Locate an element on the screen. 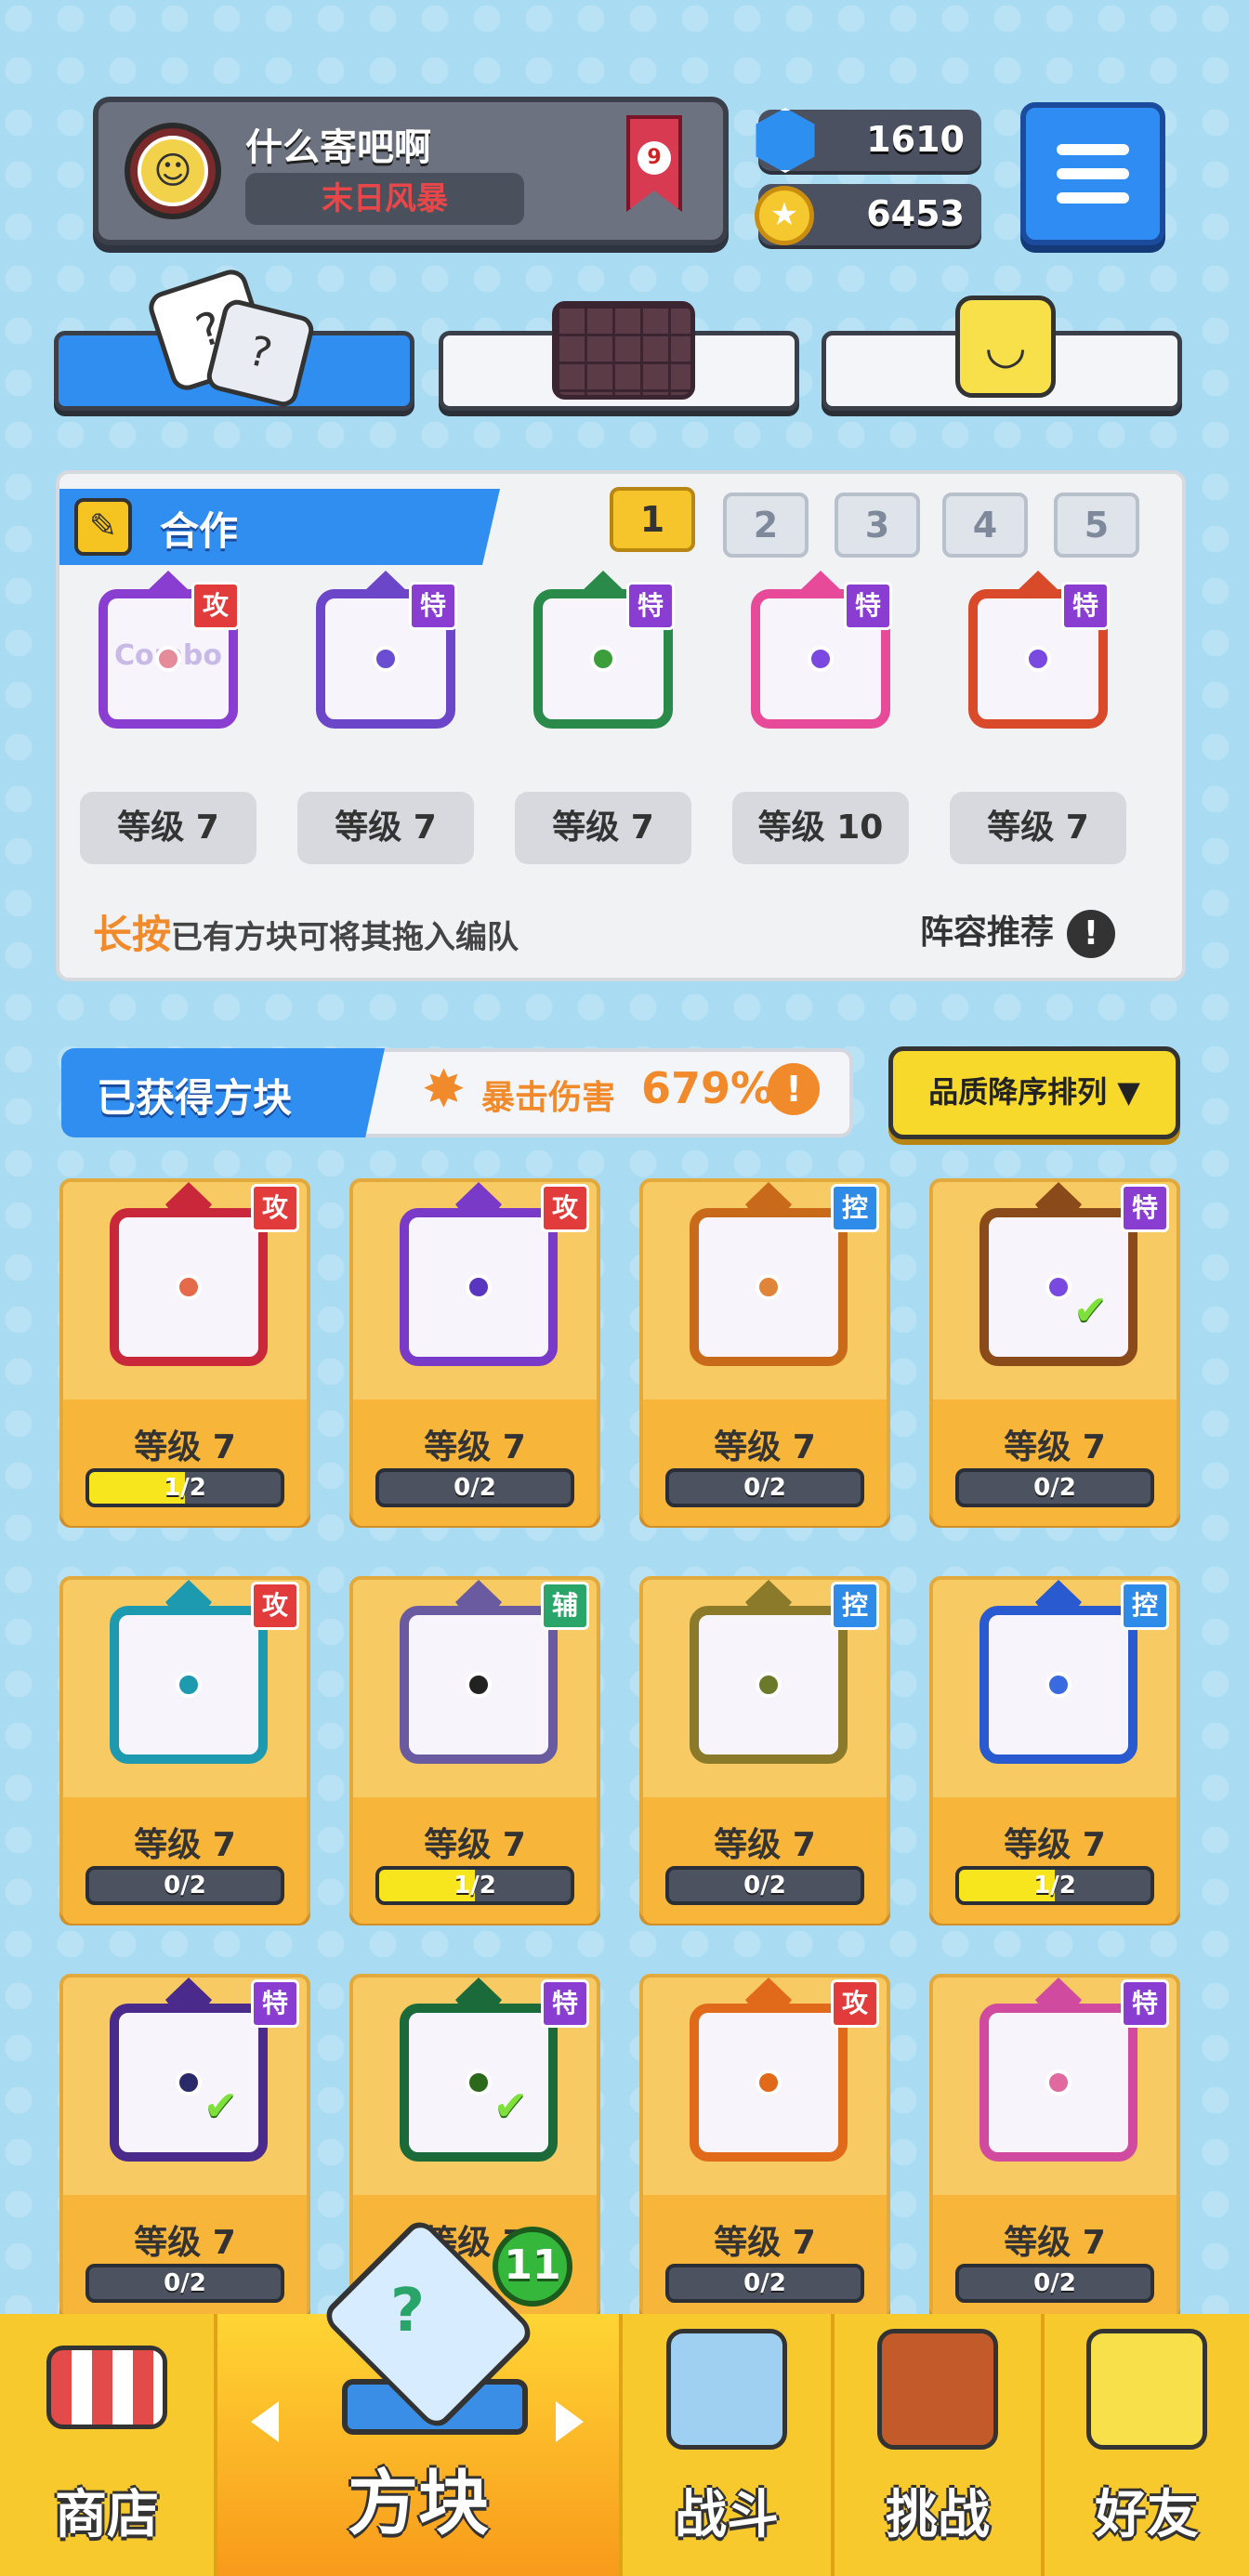  page-tab-2: 2 is located at coordinates (766, 525).